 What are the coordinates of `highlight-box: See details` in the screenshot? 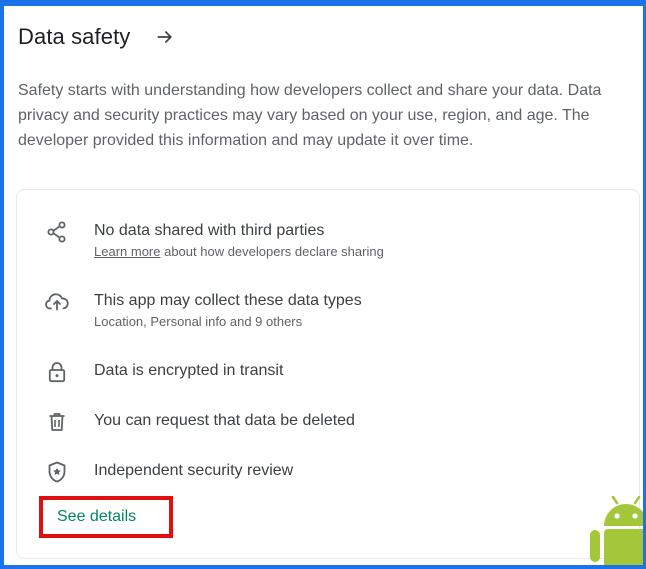 It's located at (106, 517).